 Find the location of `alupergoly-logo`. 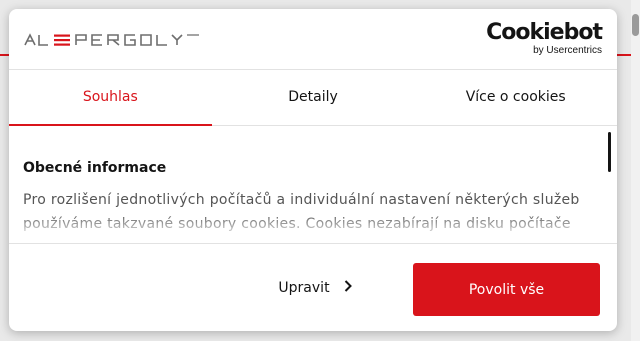

alupergoly-logo is located at coordinates (112, 41).